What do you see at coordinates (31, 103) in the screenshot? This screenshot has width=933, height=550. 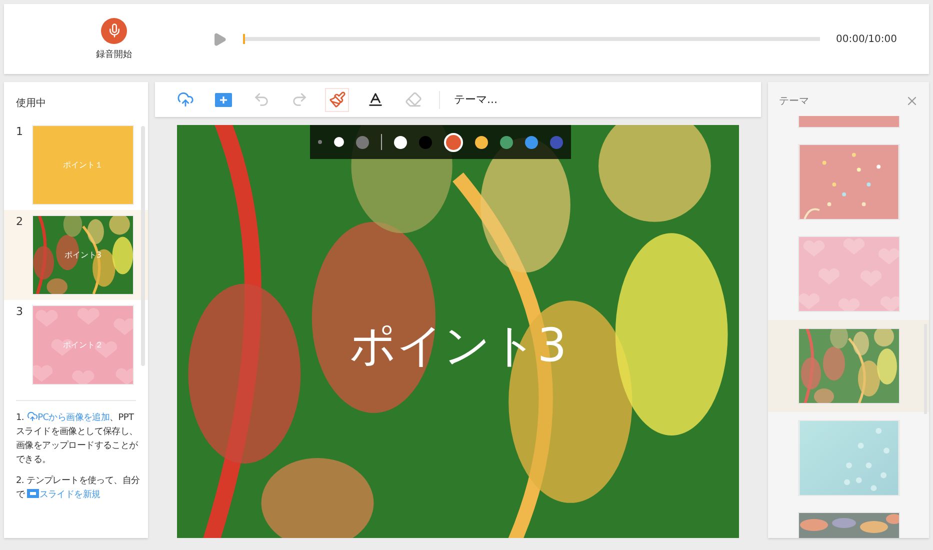 I see `panel-title: 使用中` at bounding box center [31, 103].